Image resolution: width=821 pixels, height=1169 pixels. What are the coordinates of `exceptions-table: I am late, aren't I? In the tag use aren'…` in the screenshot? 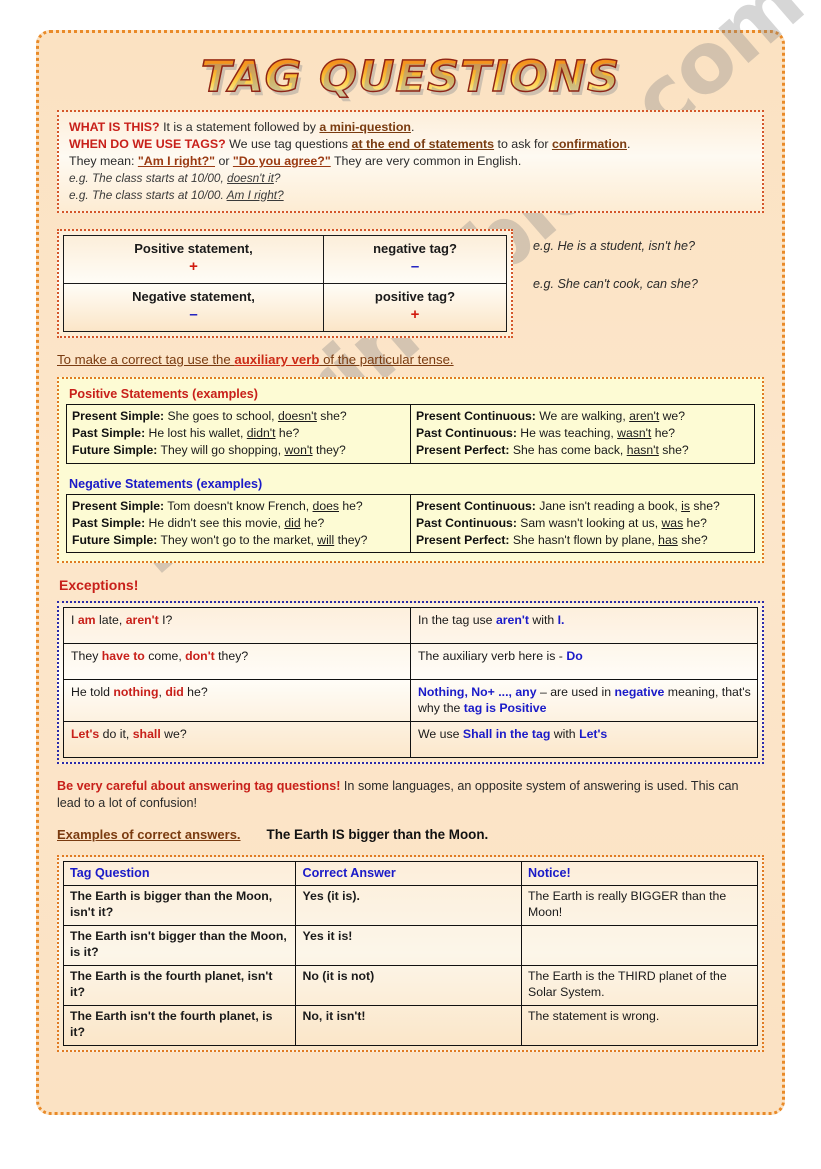 It's located at (410, 682).